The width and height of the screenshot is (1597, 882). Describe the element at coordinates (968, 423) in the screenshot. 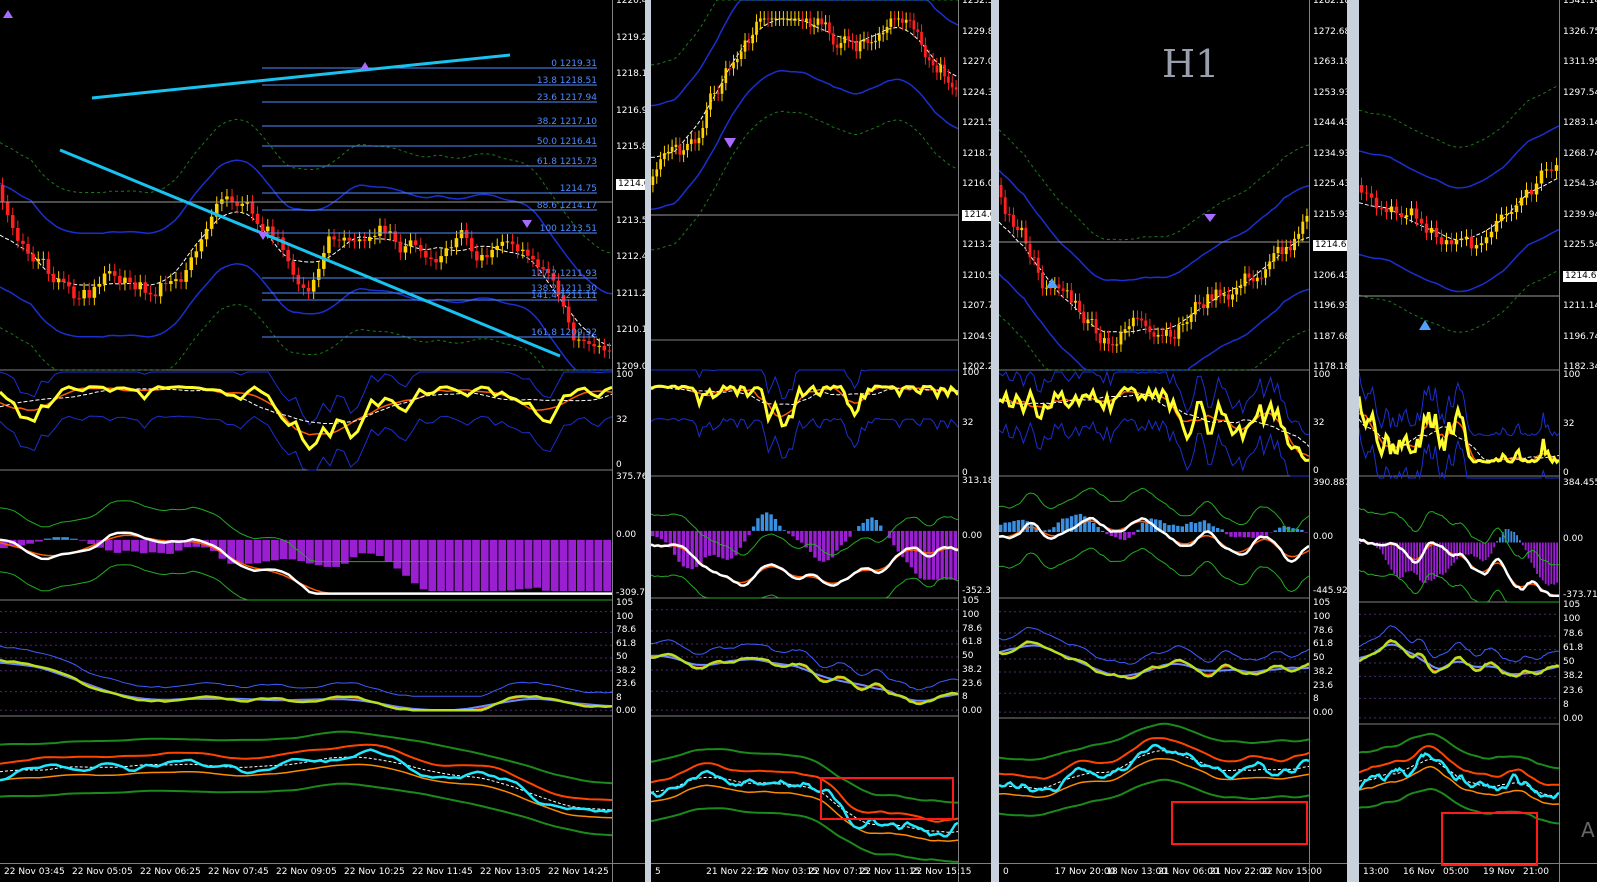

I see `c2-rsi-tick: 32` at that location.